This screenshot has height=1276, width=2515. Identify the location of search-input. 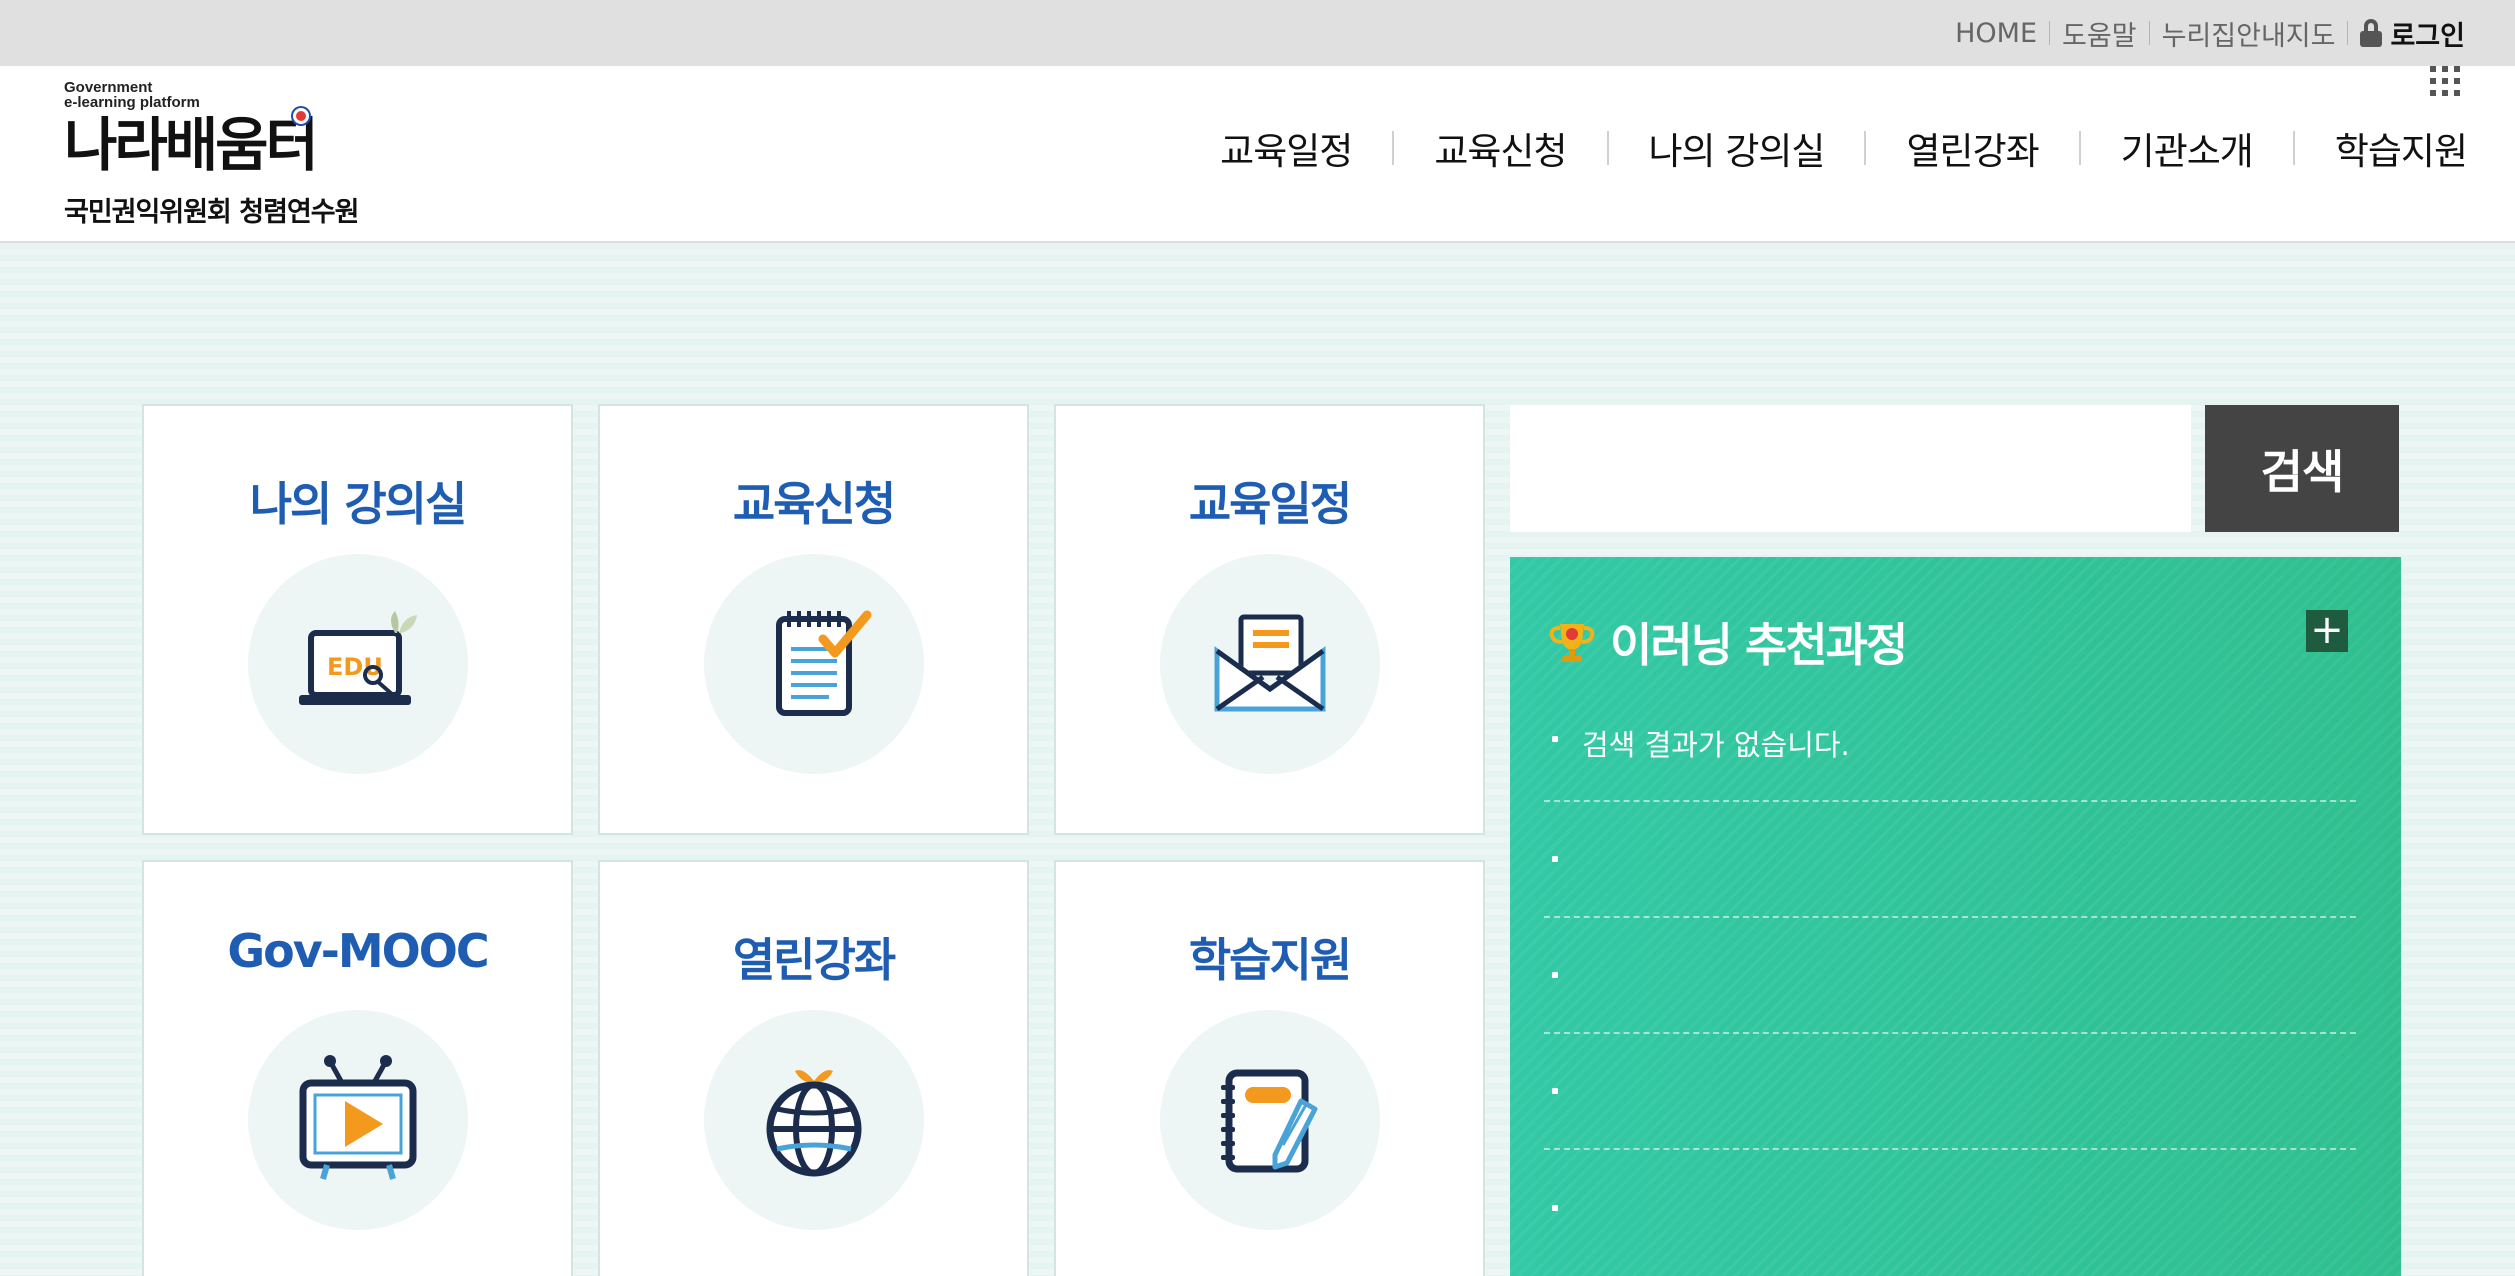
(1850, 468).